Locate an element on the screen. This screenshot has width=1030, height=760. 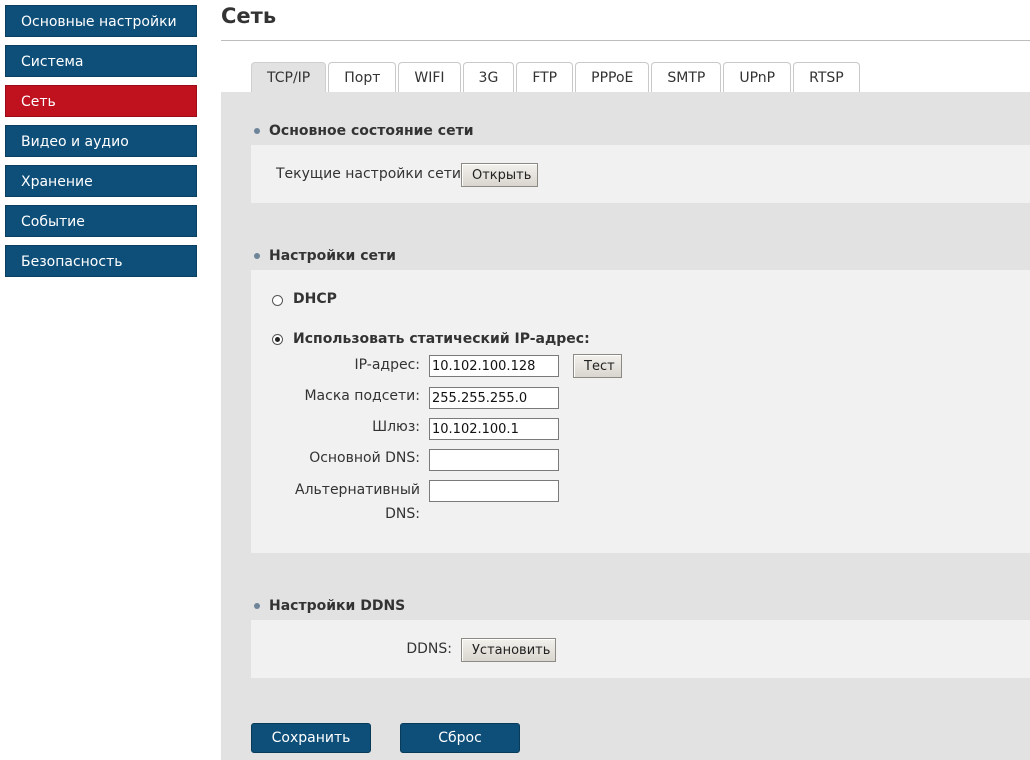
subnet-mask-input is located at coordinates (494, 398).